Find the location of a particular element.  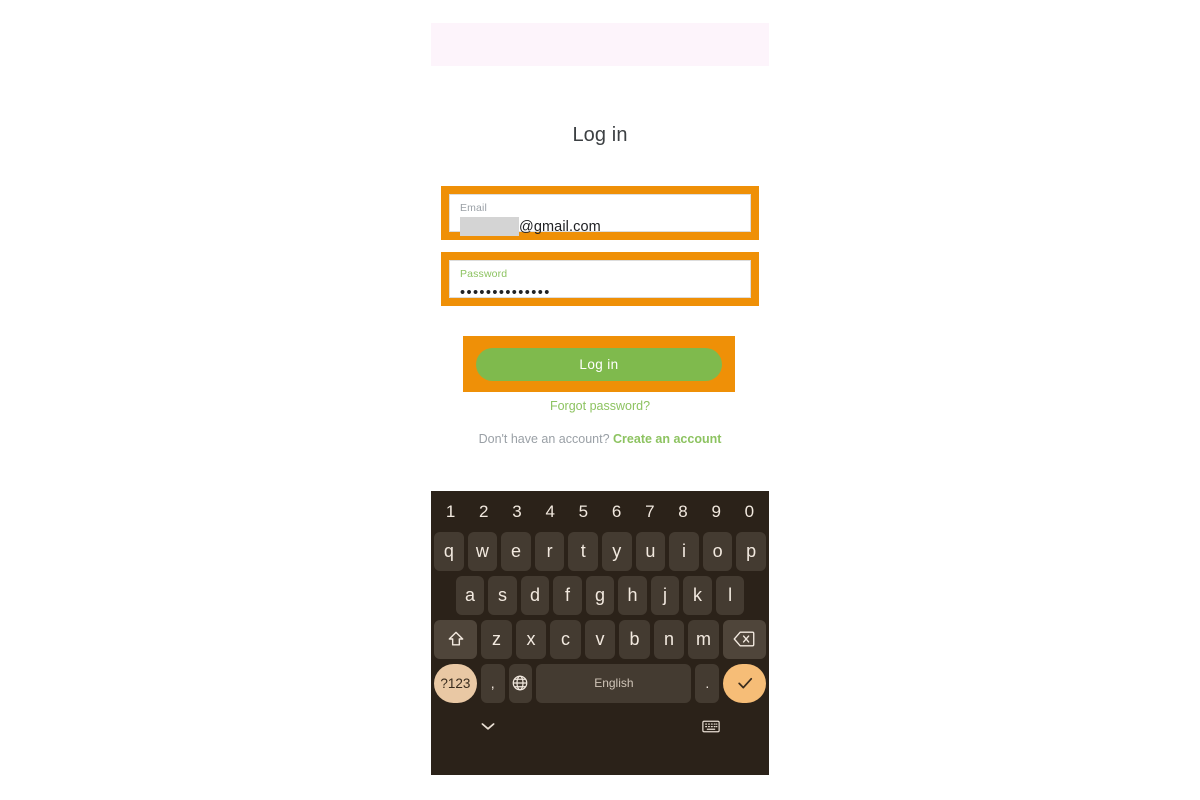

shift-icon is located at coordinates (456, 639).